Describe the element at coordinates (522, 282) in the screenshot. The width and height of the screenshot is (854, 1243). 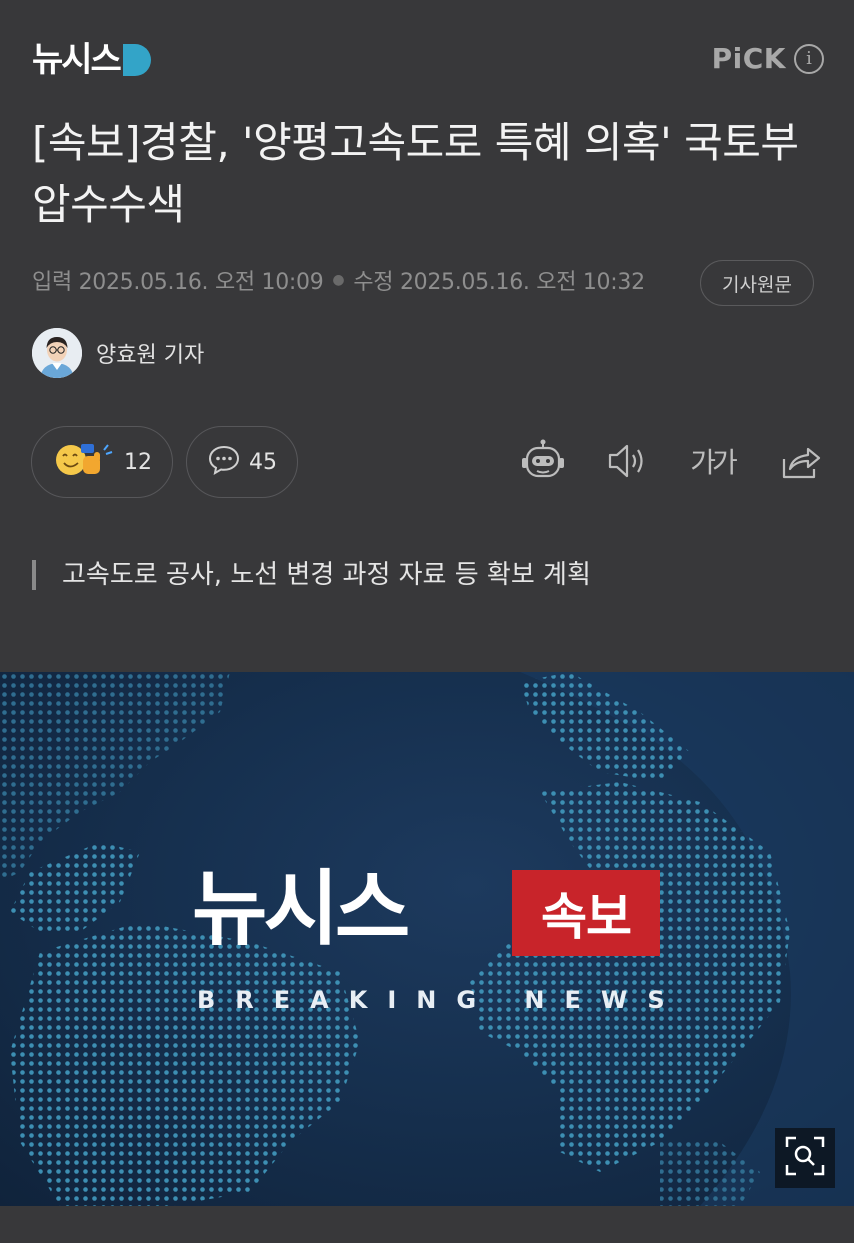
I see `modified-date: 2025.05.16. 오전 10:32` at that location.